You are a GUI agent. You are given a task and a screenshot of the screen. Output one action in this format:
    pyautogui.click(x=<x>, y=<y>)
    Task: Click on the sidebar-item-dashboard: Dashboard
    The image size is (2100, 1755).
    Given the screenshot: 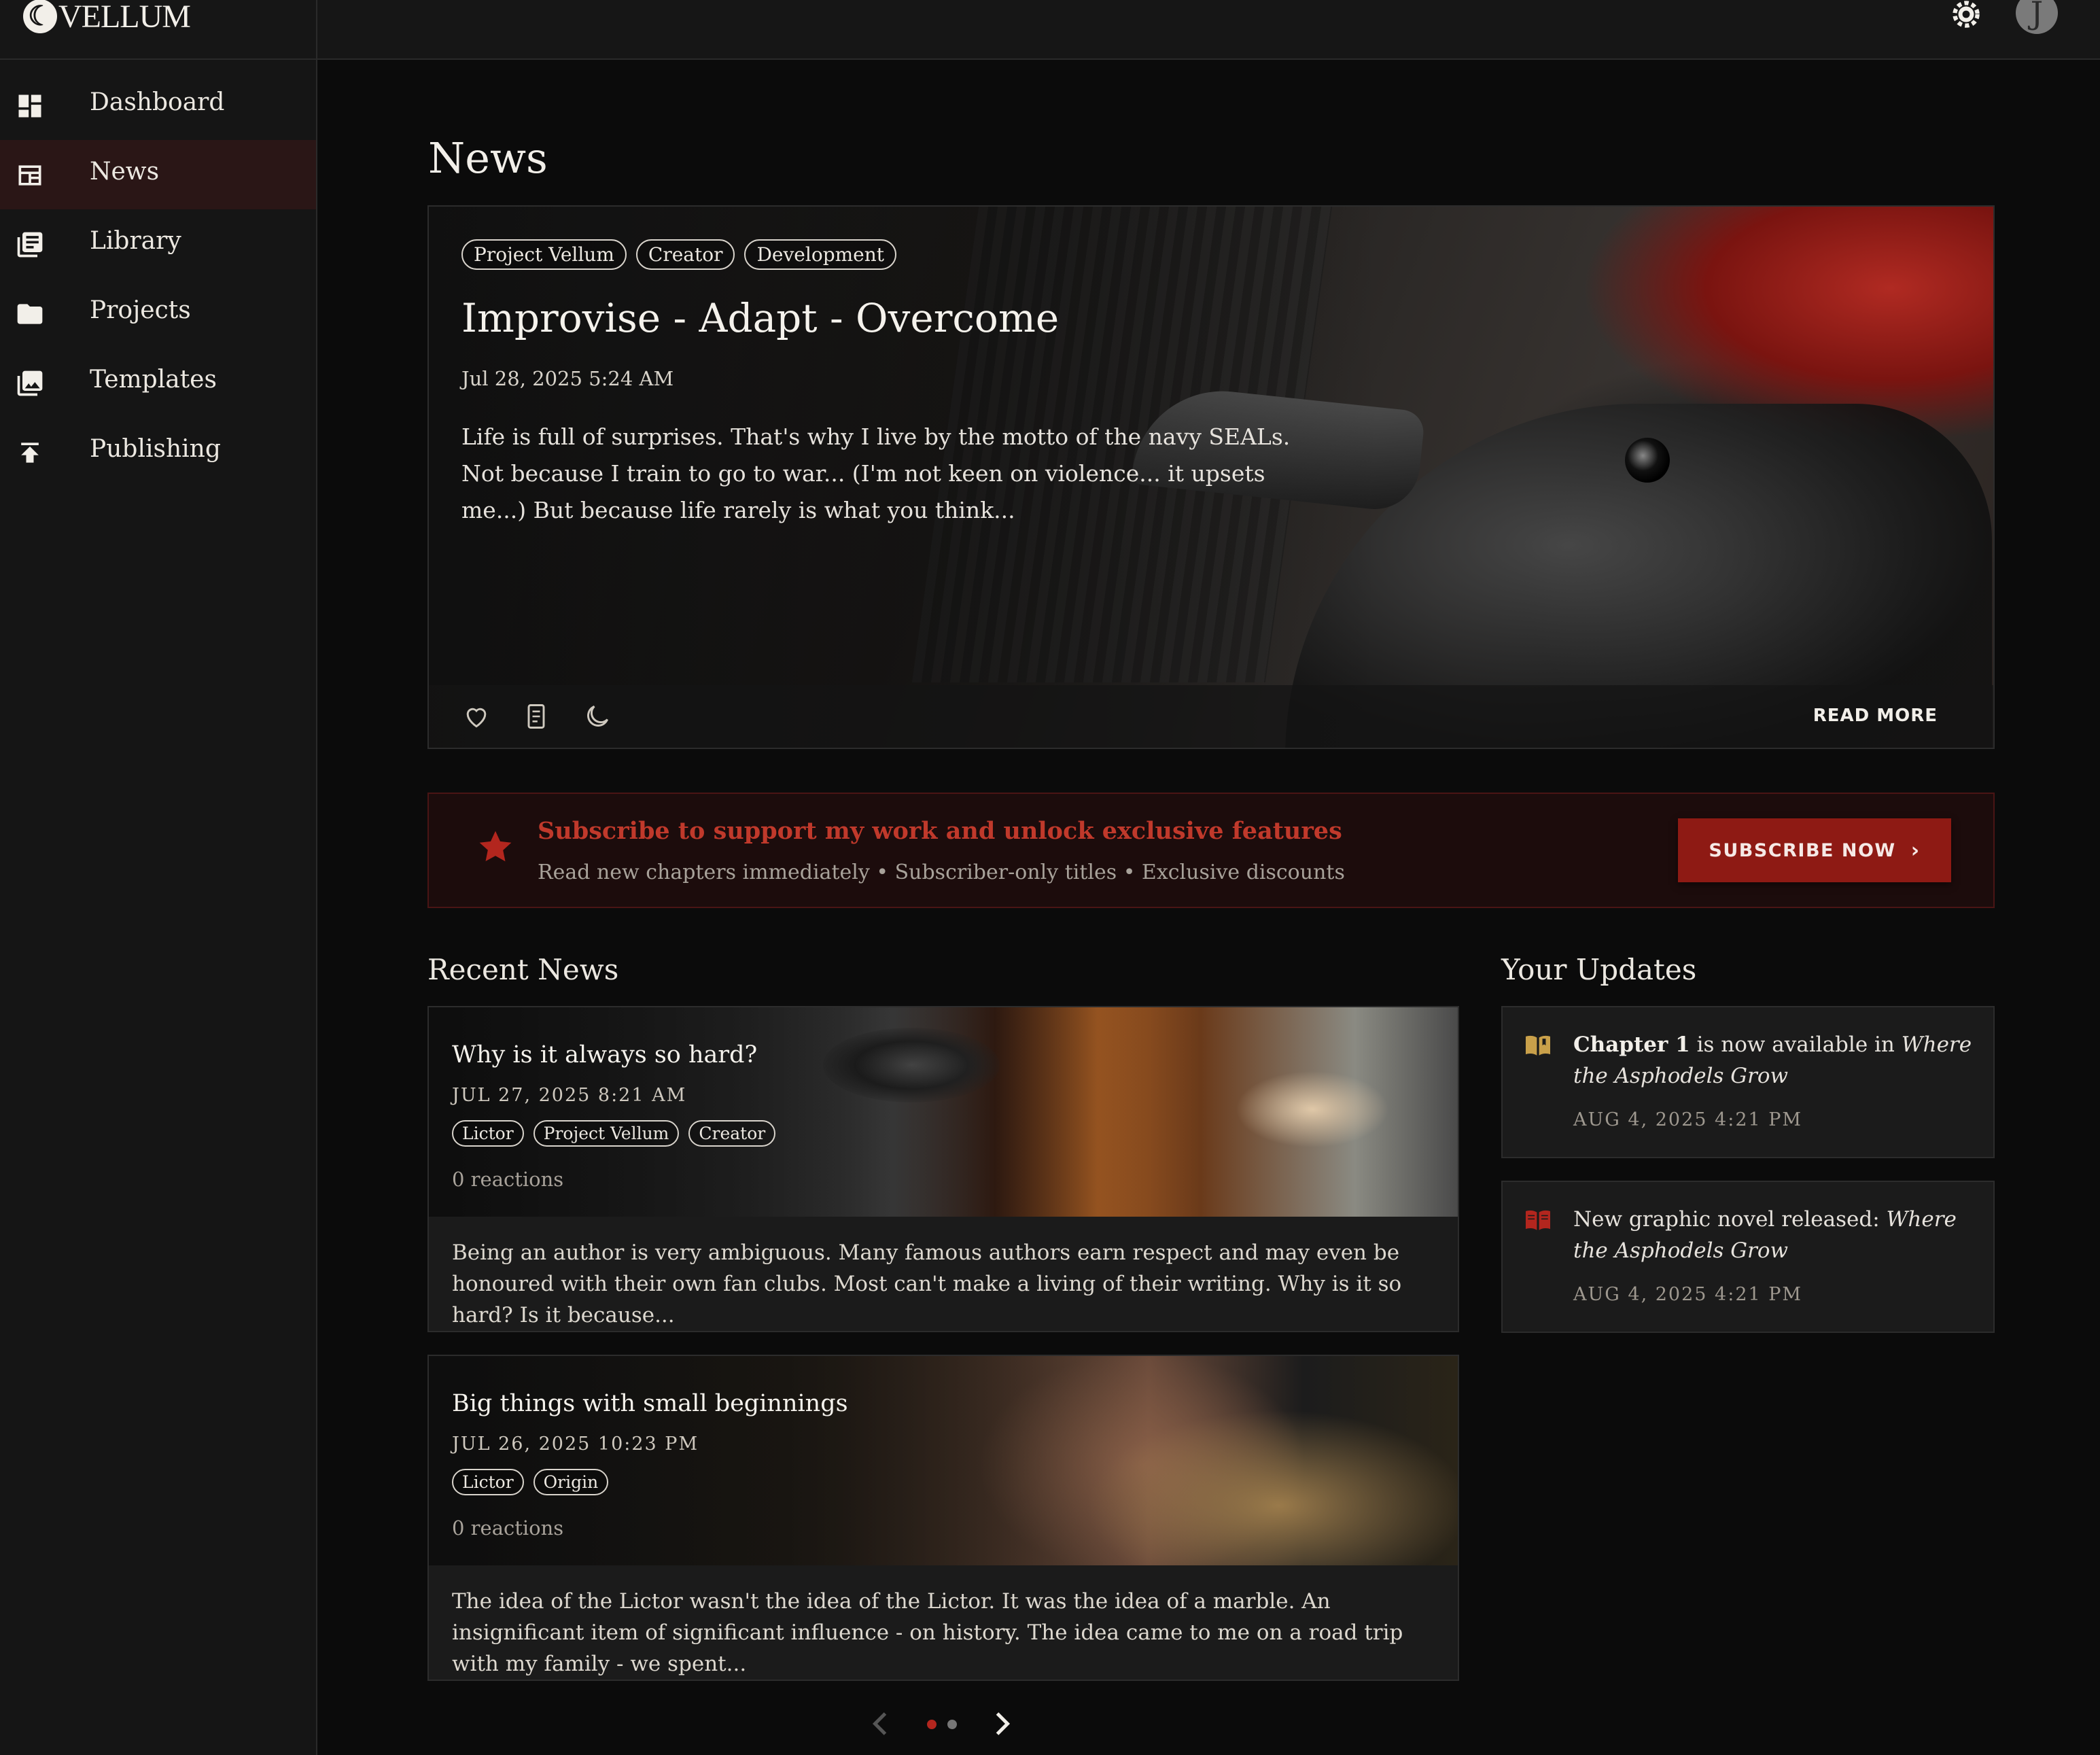 What is the action you would take?
    pyautogui.click(x=158, y=105)
    